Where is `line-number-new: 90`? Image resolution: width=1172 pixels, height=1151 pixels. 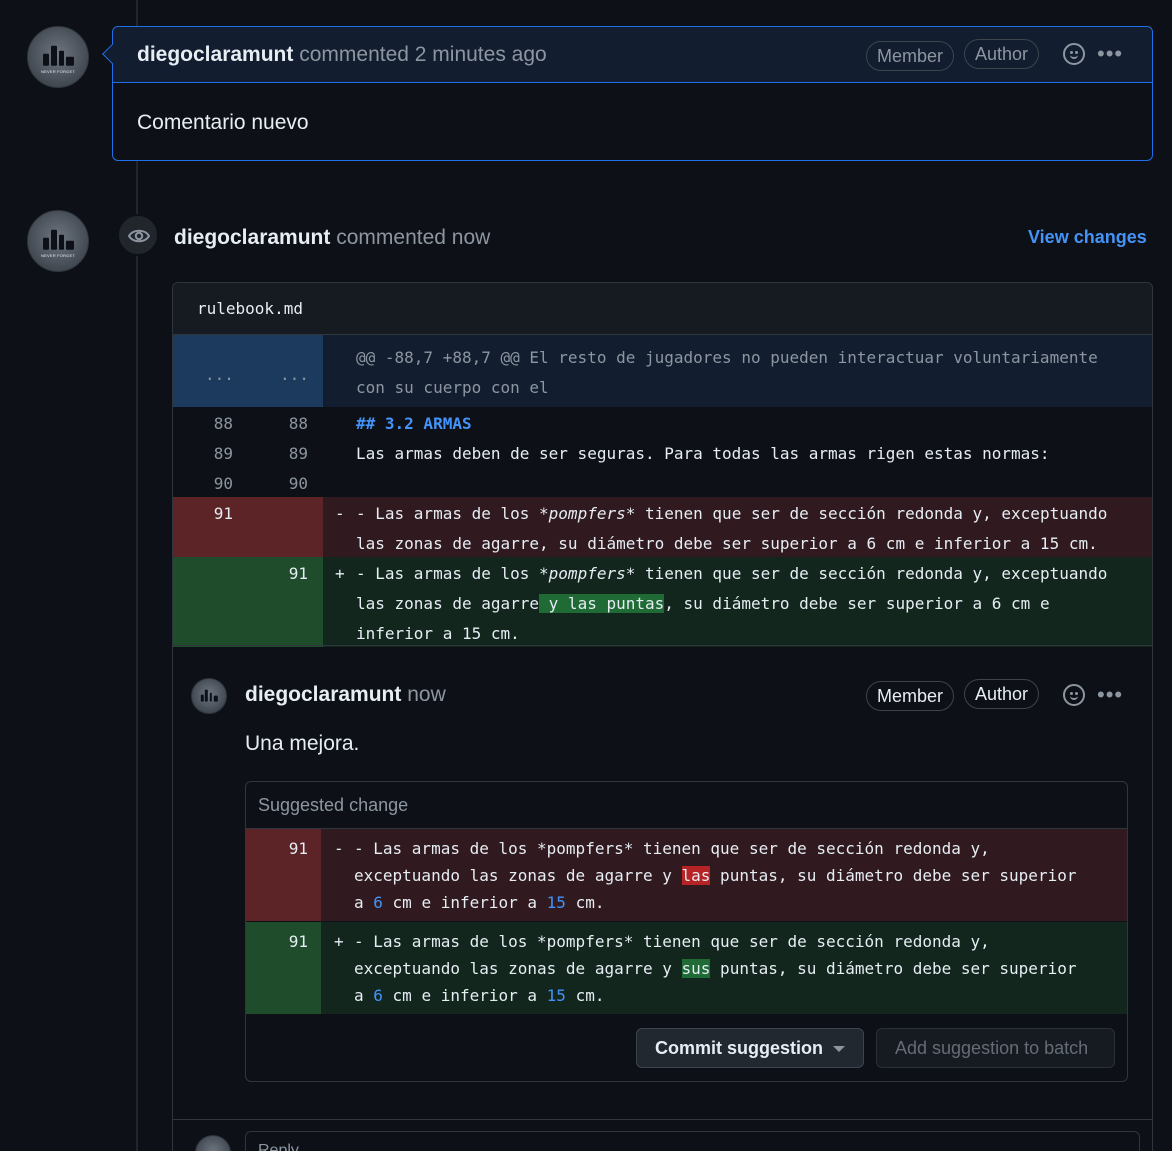 line-number-new: 90 is located at coordinates (293, 483).